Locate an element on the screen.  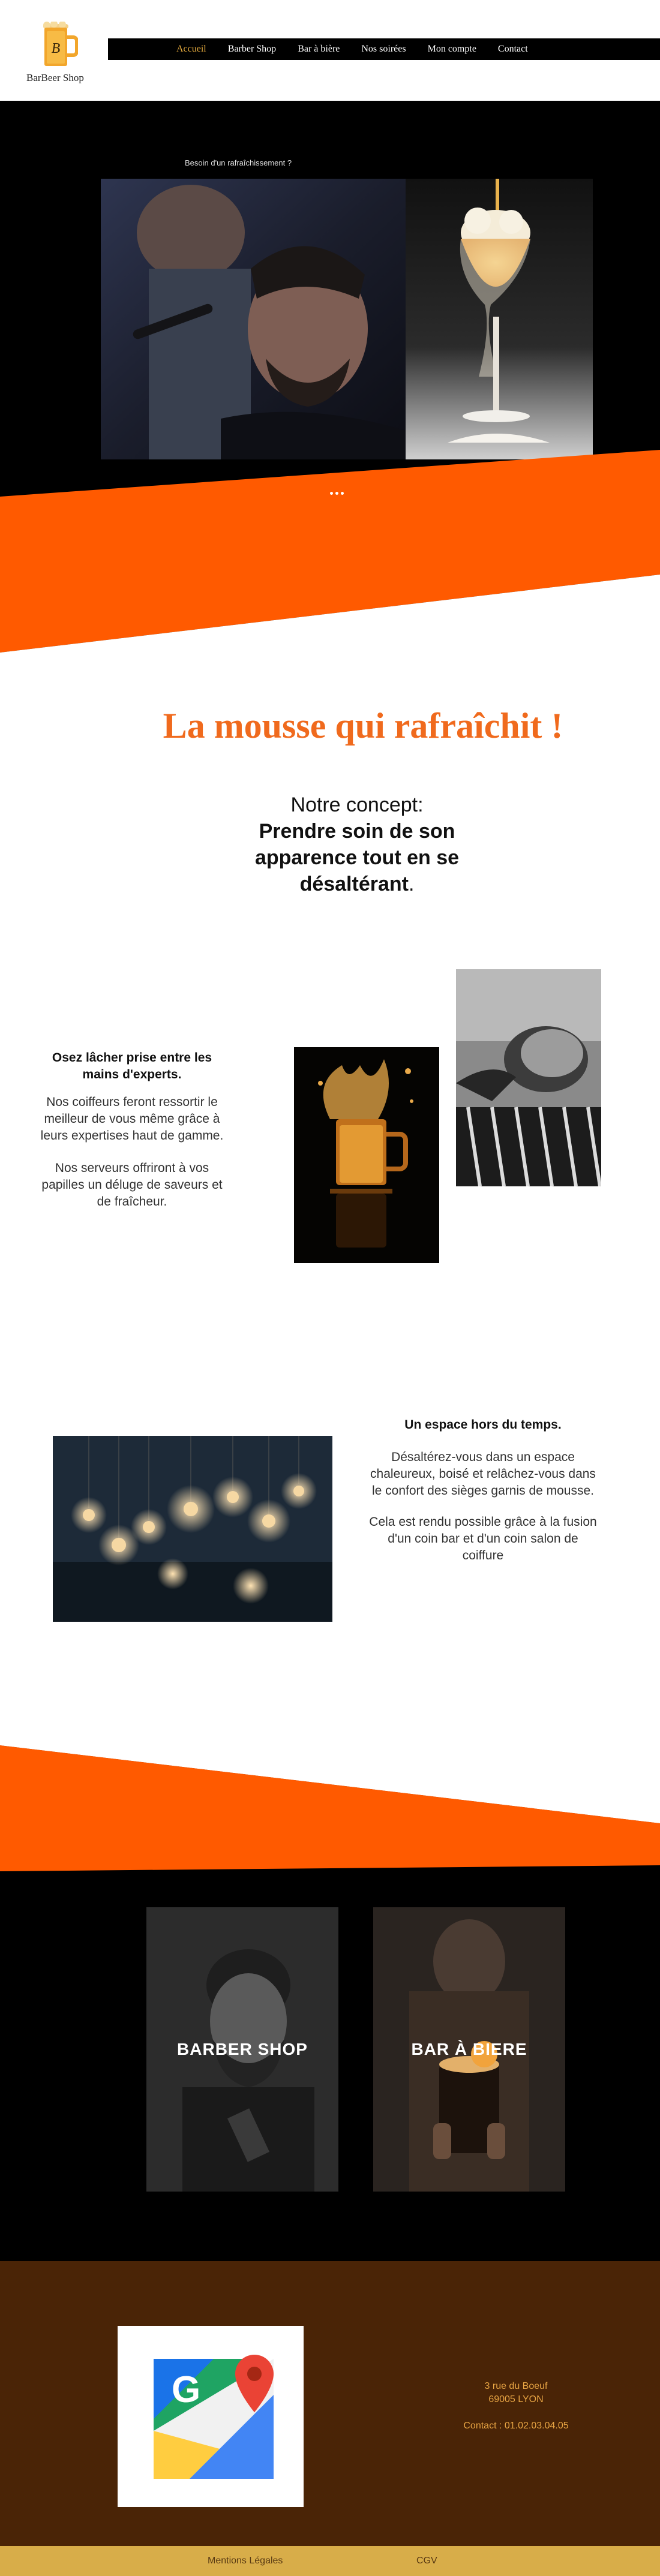
barber-shop-card: BARBER SHOP is located at coordinates (242, 2049).